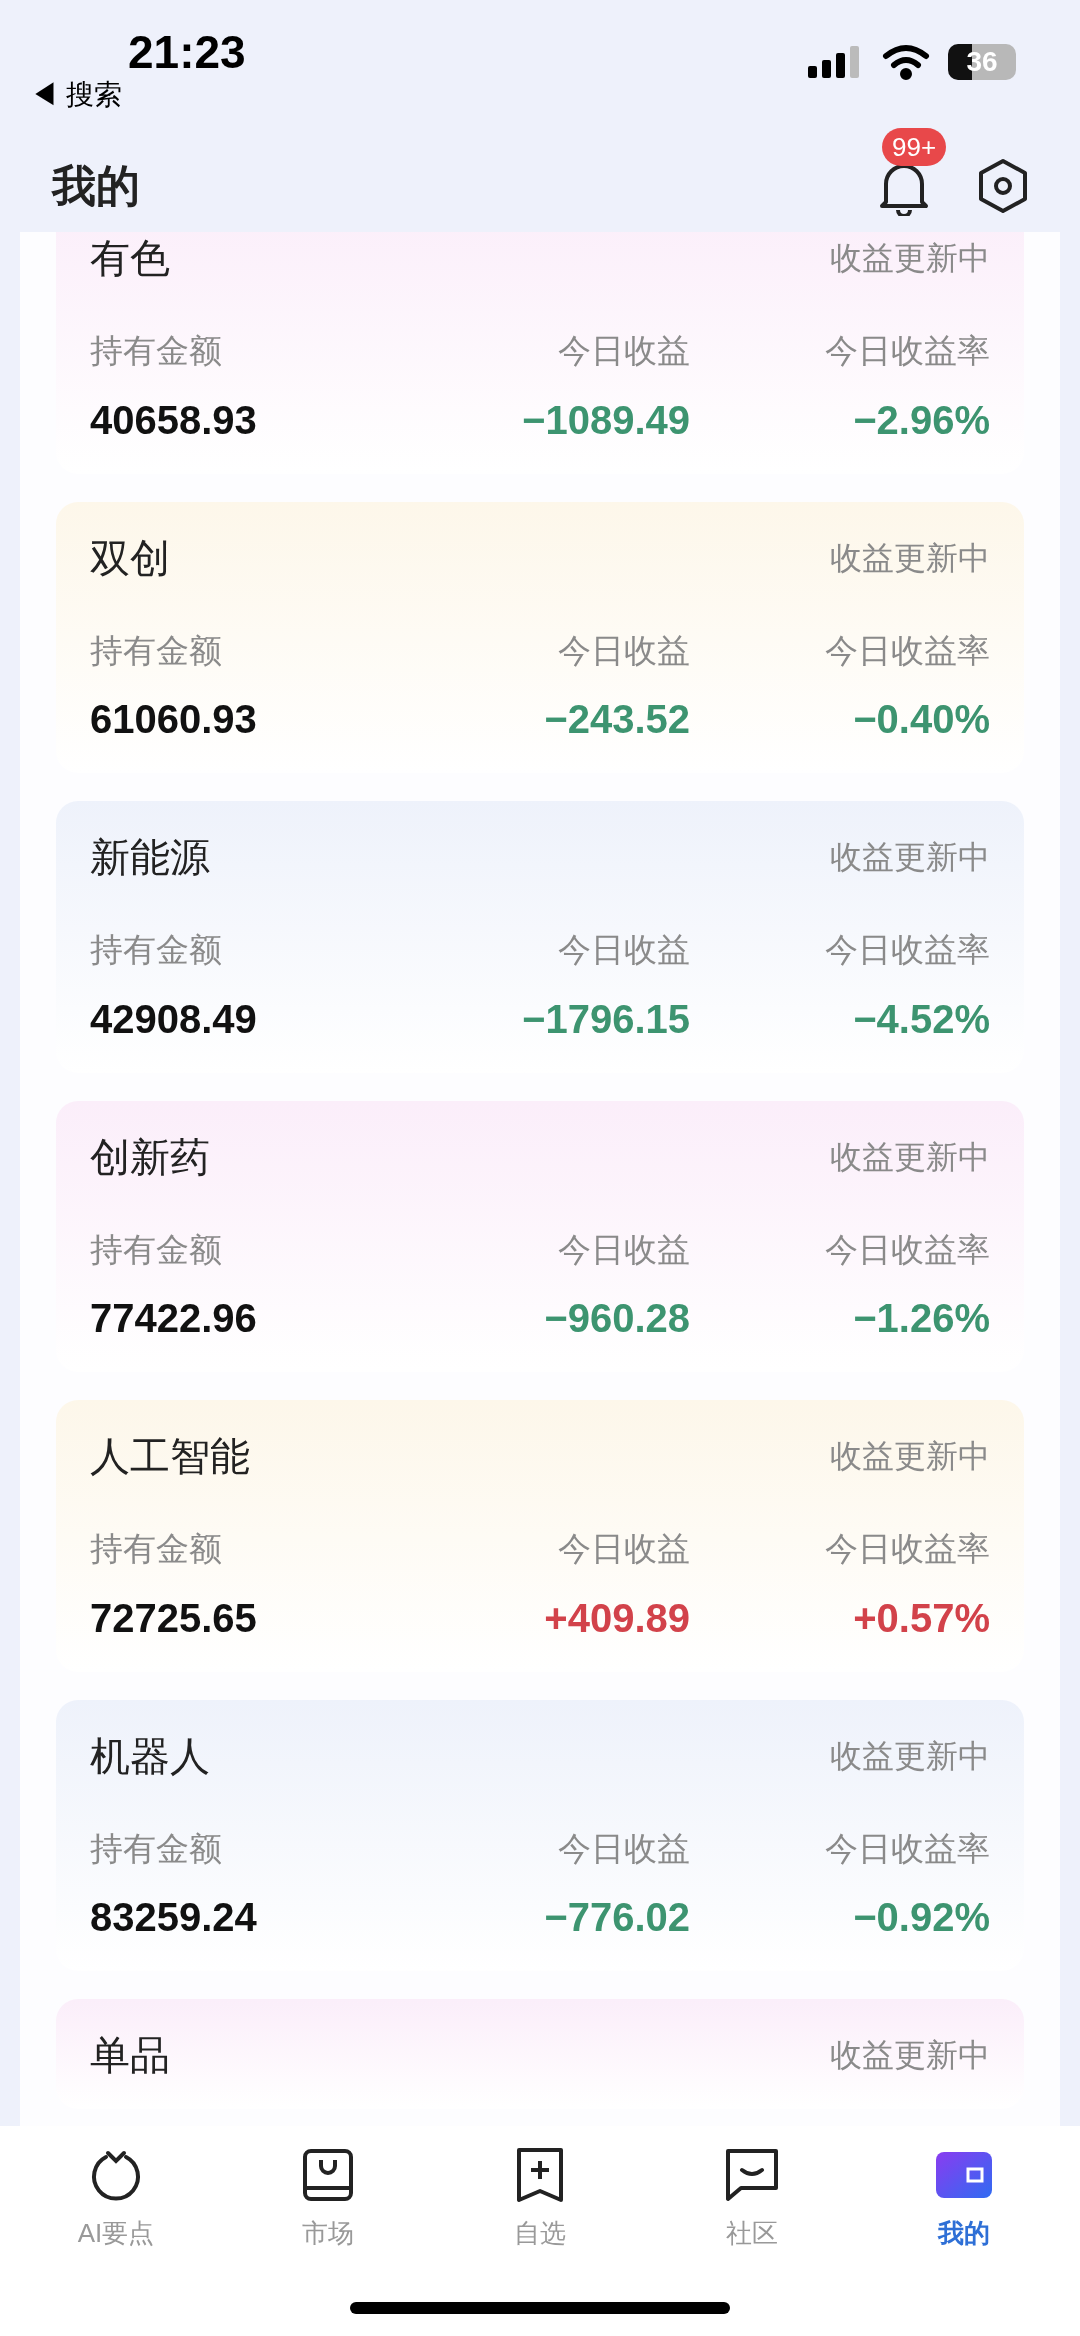 The height and width of the screenshot is (2336, 1080). What do you see at coordinates (150, 1157) in the screenshot?
I see `fund-name: 创新药` at bounding box center [150, 1157].